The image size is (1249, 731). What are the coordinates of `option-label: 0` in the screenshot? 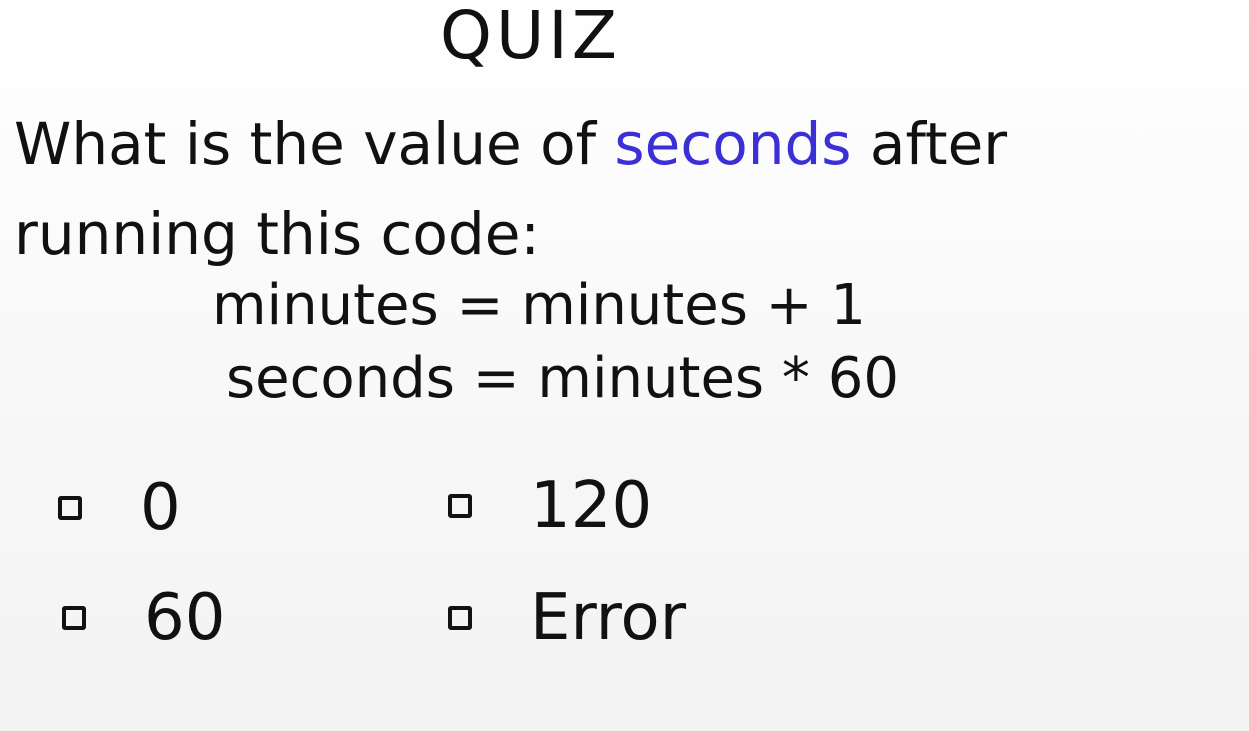 It's located at (160, 508).